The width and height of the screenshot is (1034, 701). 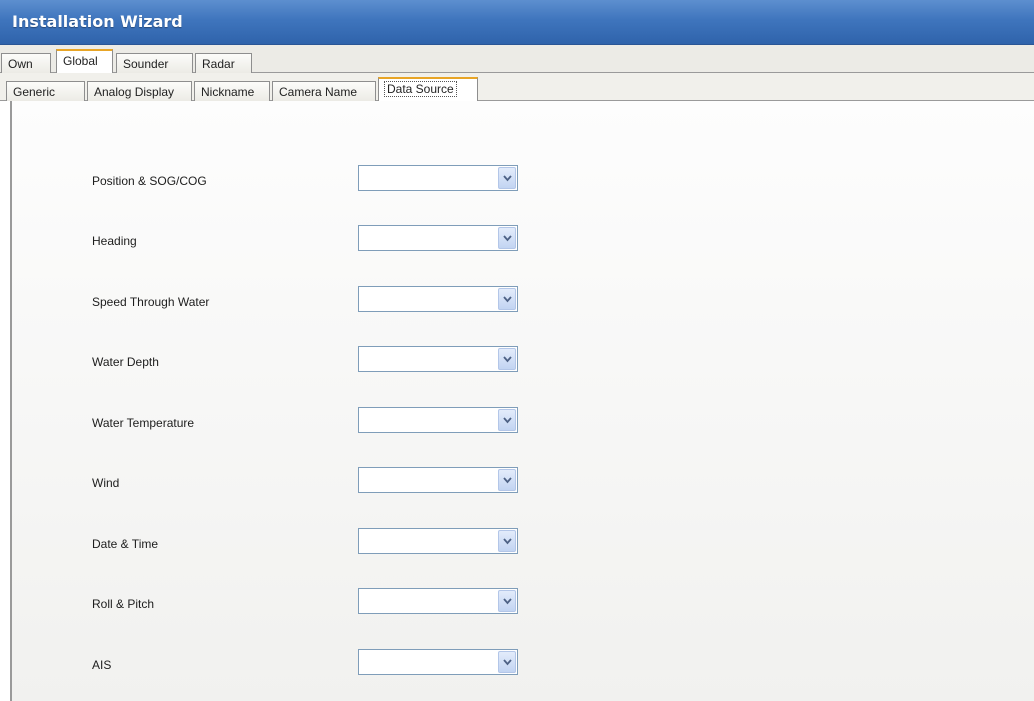 I want to click on tab-analog-display: Analog Display, so click(x=139, y=91).